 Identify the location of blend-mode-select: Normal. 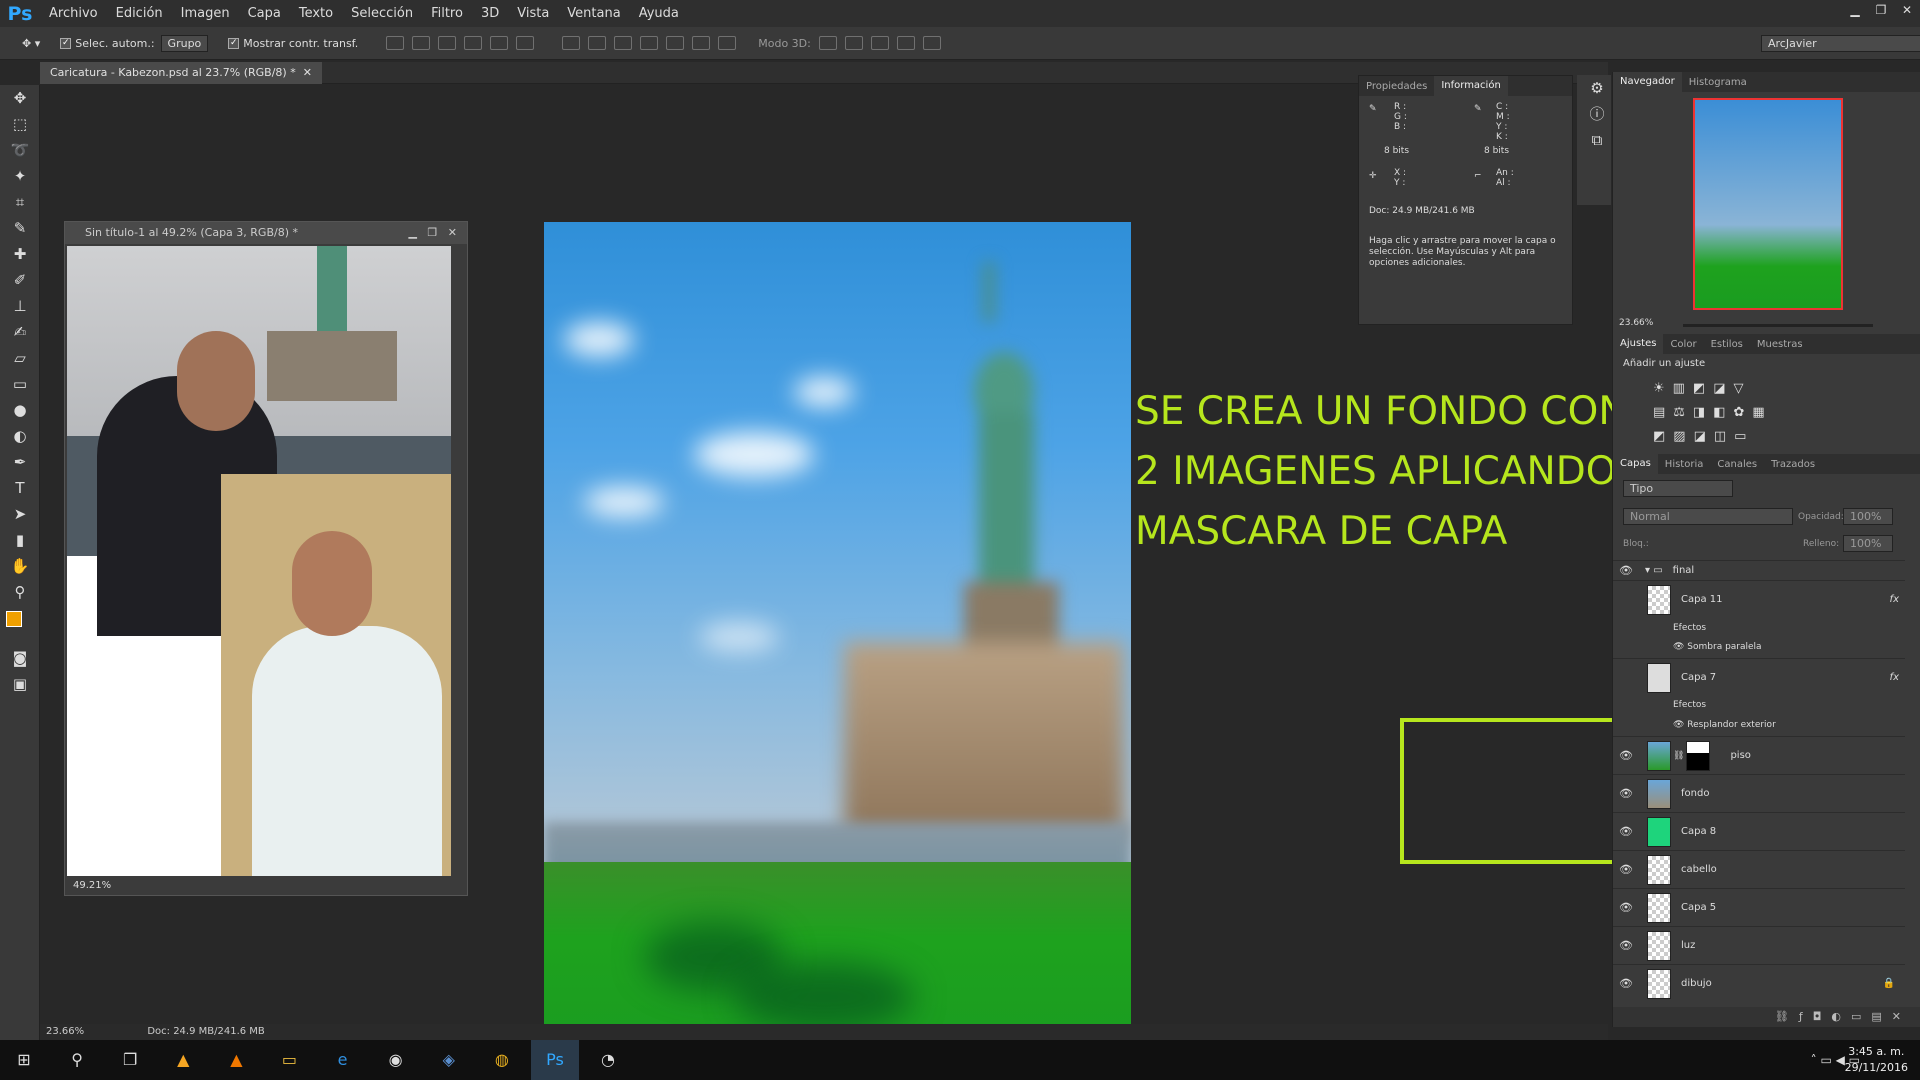
(1708, 516).